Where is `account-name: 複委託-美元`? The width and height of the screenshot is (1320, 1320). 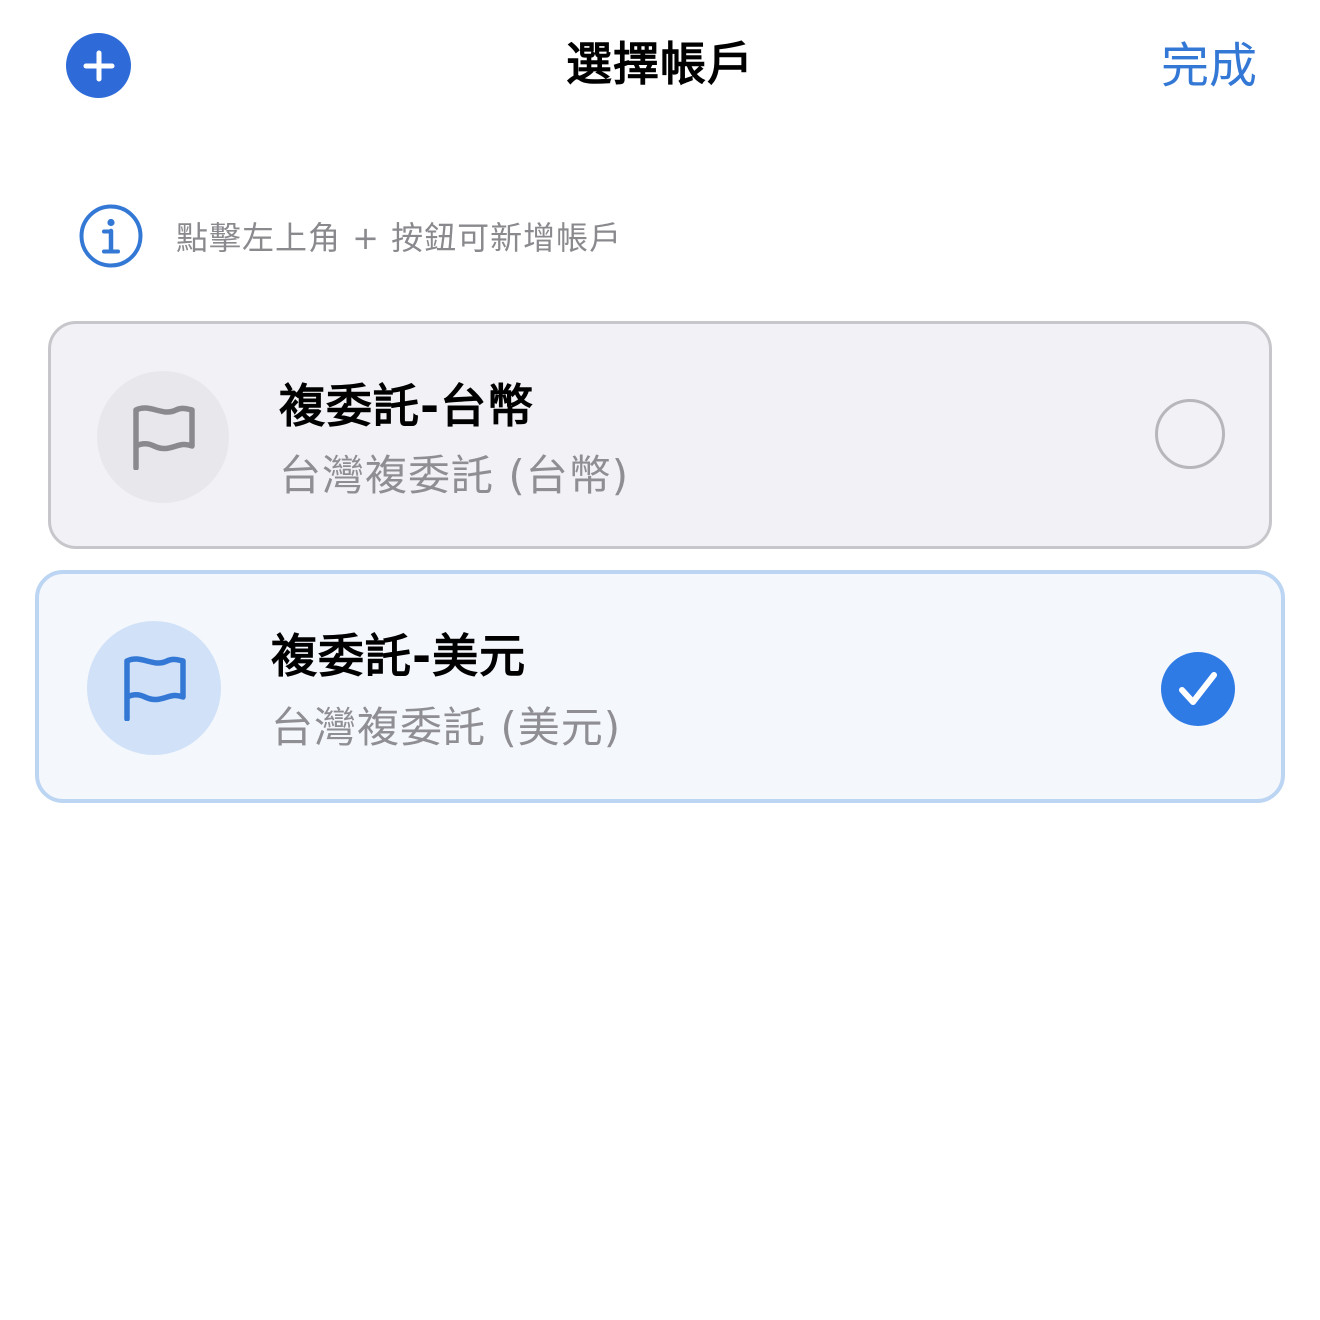
account-name: 複委託-美元 is located at coordinates (399, 656).